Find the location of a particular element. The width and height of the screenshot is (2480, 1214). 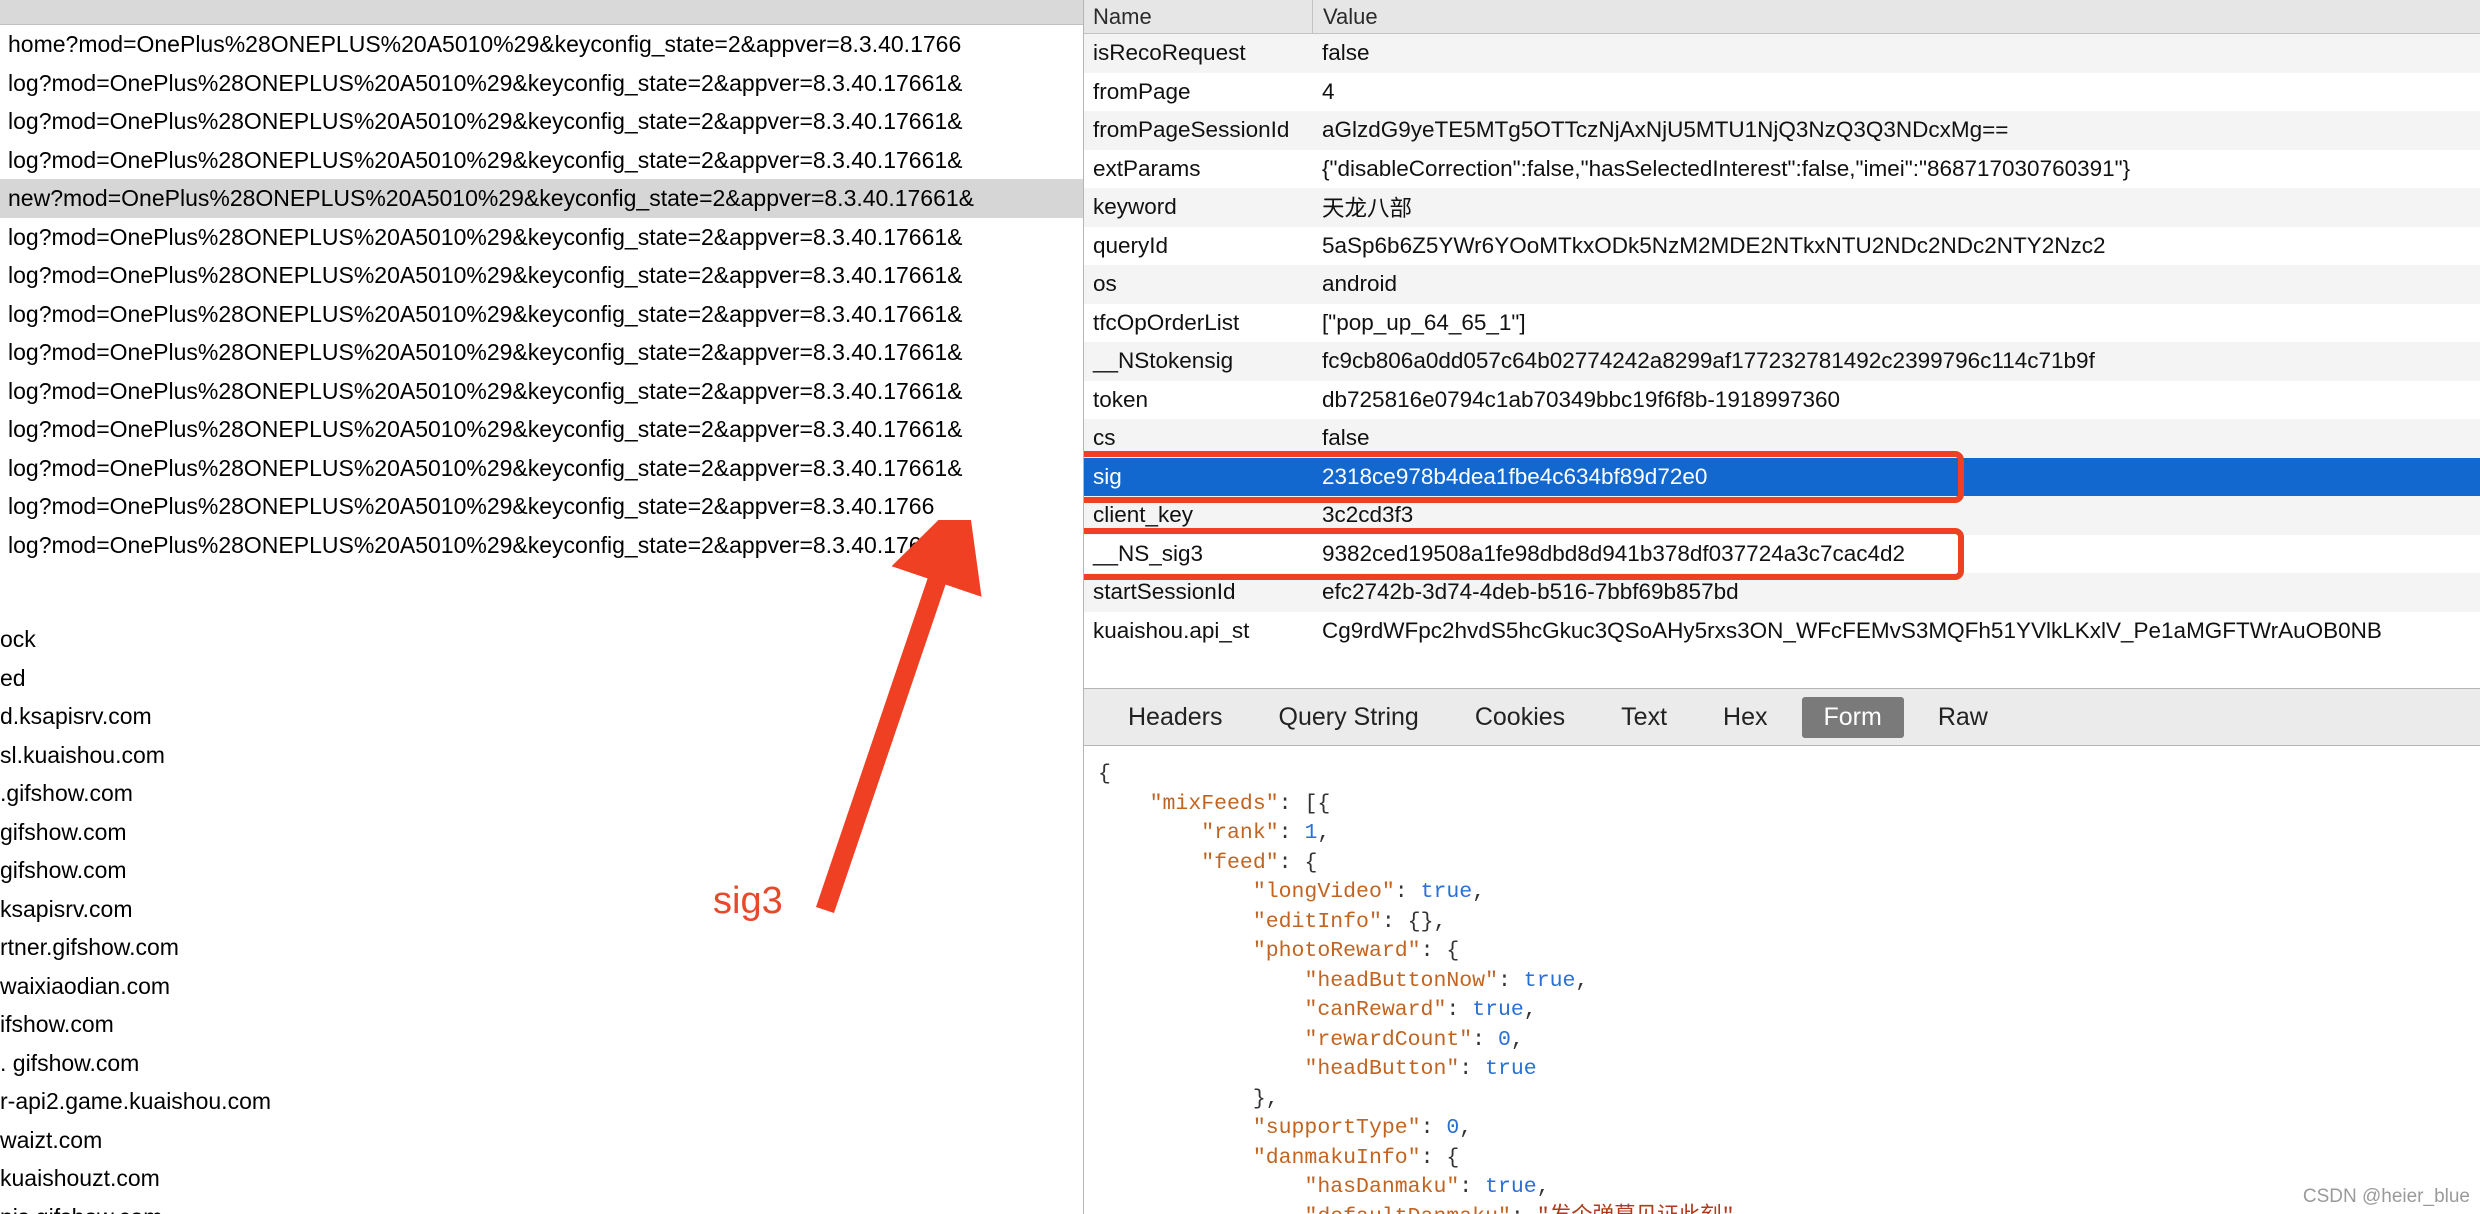

json-line: "longVideo": true, is located at coordinates (1369, 892).